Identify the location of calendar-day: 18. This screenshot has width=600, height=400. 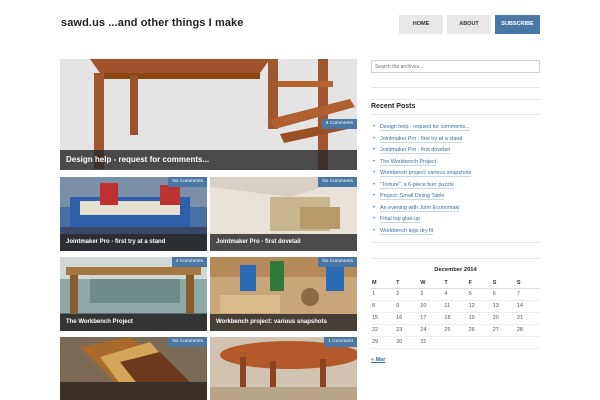
(455, 318).